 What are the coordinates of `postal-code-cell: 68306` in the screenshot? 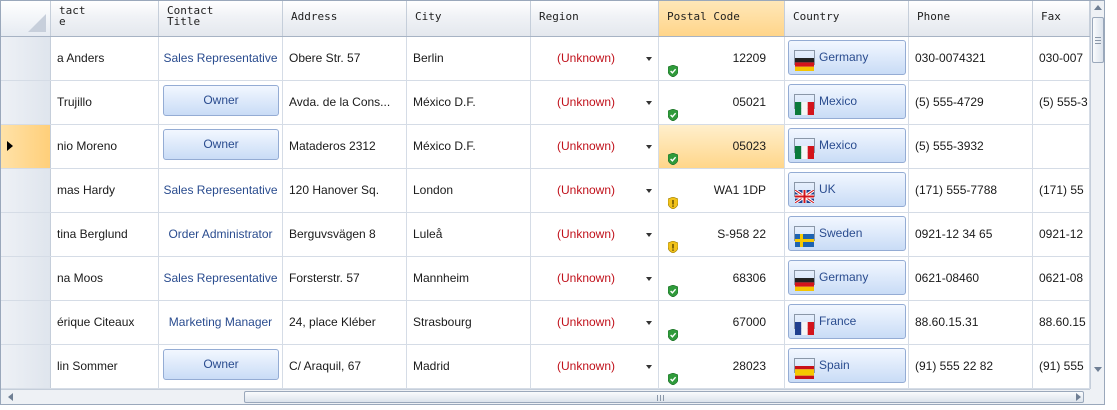 It's located at (722, 278).